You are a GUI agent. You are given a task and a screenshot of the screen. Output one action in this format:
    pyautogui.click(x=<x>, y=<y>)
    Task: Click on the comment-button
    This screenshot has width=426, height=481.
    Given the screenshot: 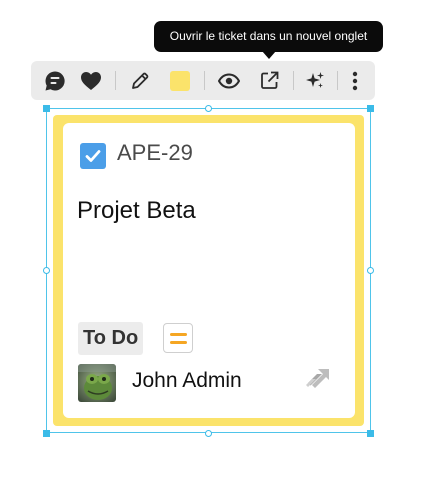 What is the action you would take?
    pyautogui.click(x=55, y=80)
    